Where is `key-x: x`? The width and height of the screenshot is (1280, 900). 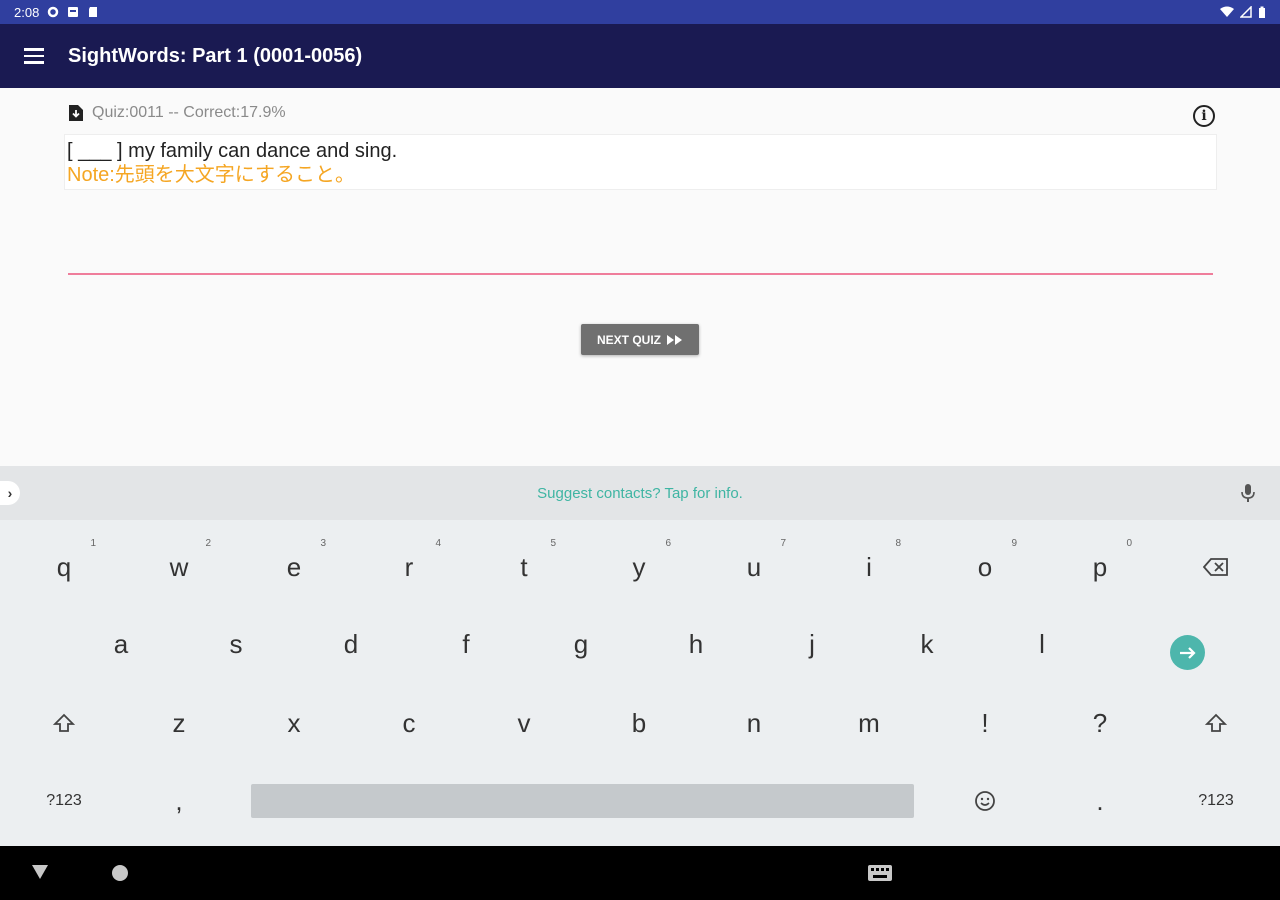
key-x: x is located at coordinates (294, 723).